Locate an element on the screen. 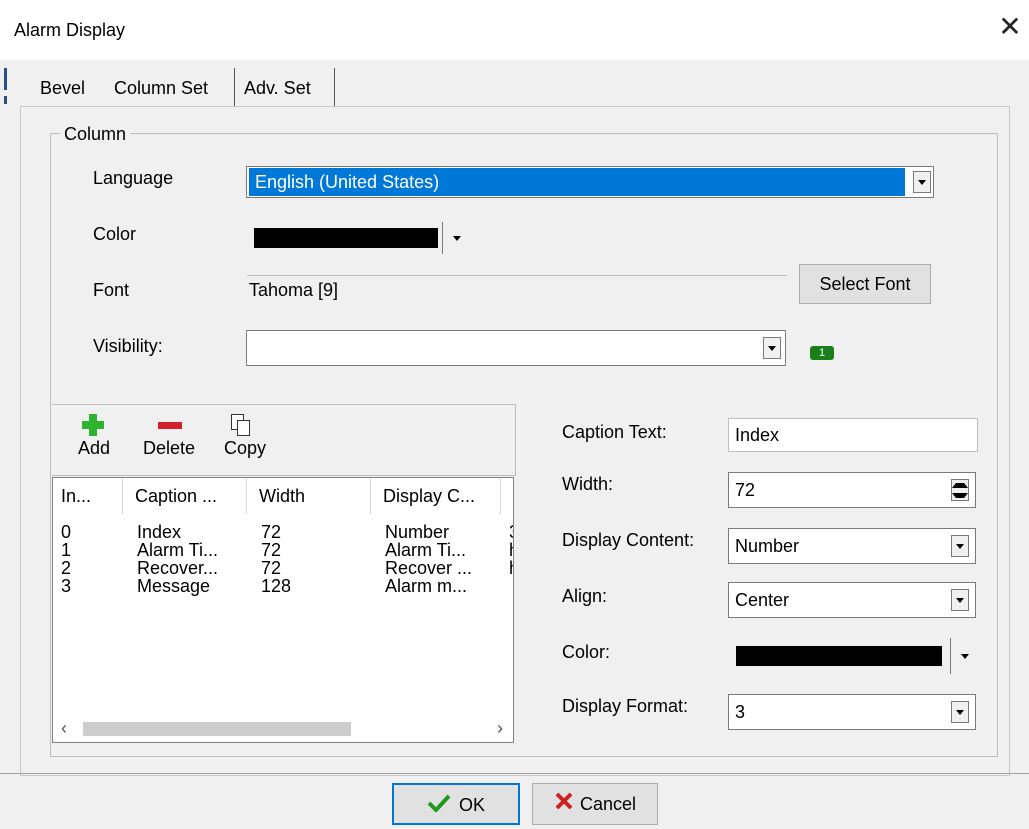  display-format-value: 3 is located at coordinates (740, 712).